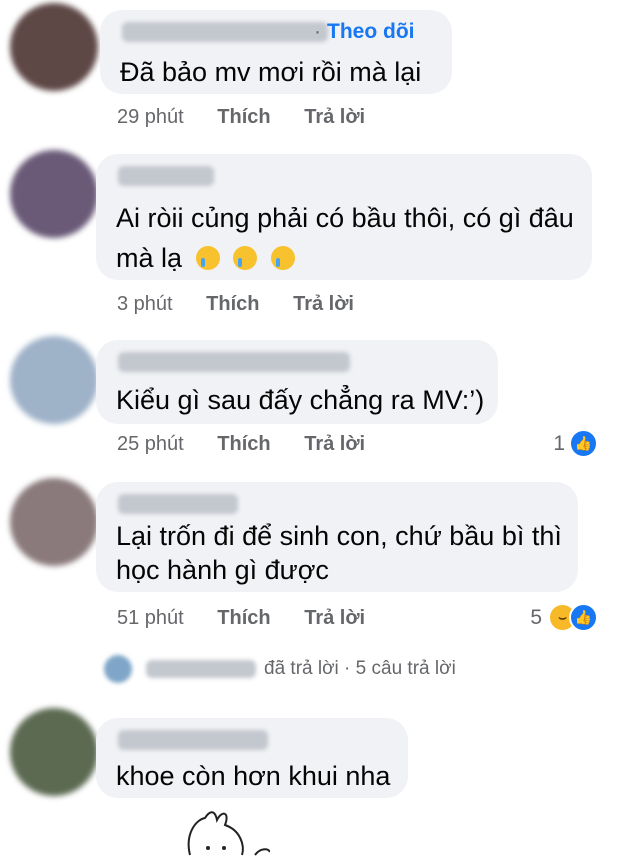 The image size is (620, 860). What do you see at coordinates (297, 382) in the screenshot?
I see `comment-bubble: Kiểu gì sau đấy chẳng ra MV:’)` at bounding box center [297, 382].